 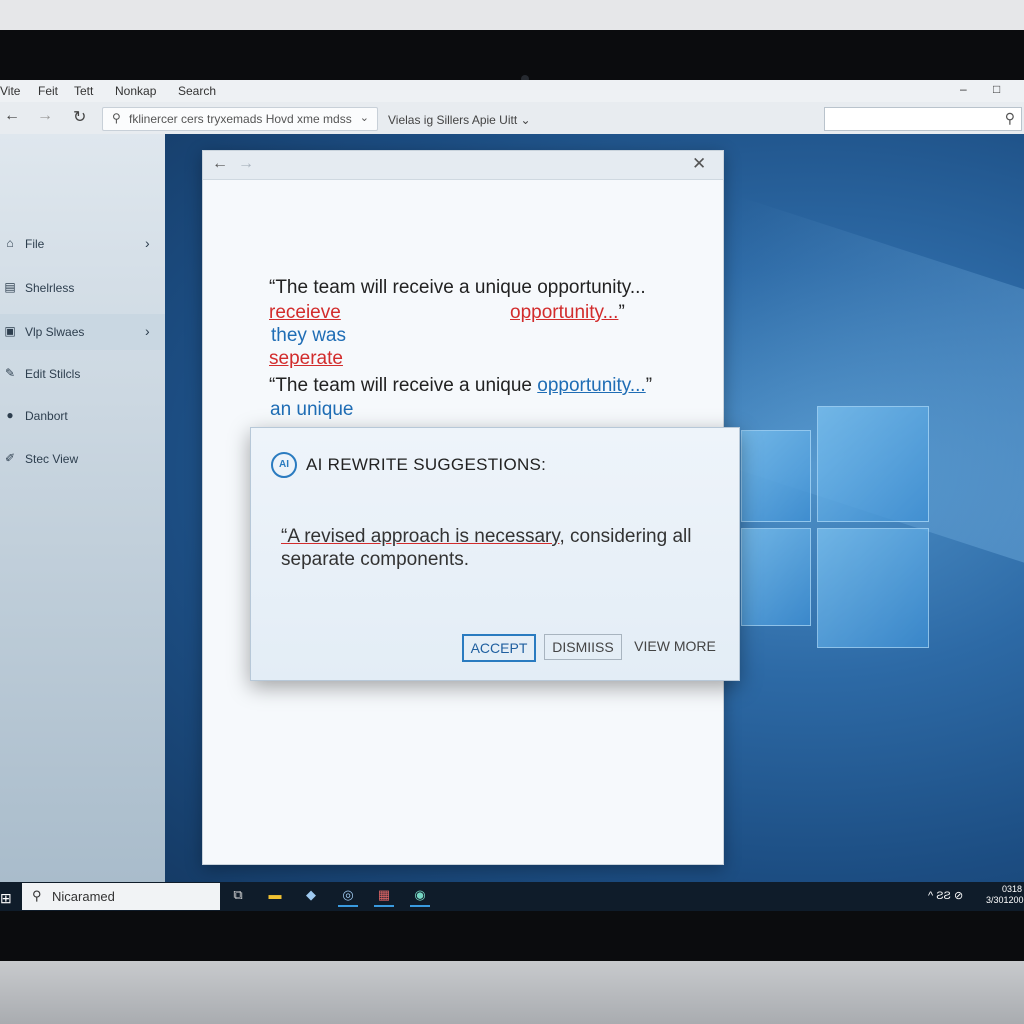 I want to click on sidebar-item-edit-stilcls: ✎ Edit Stilcls, so click(x=82, y=374).